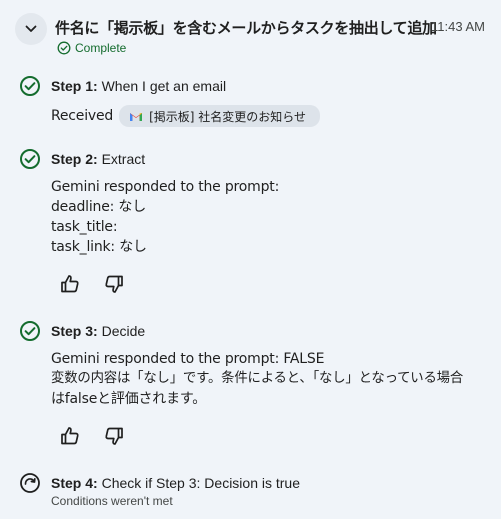 This screenshot has width=501, height=519. I want to click on step-2-heading: Step 2: Extract, so click(98, 159).